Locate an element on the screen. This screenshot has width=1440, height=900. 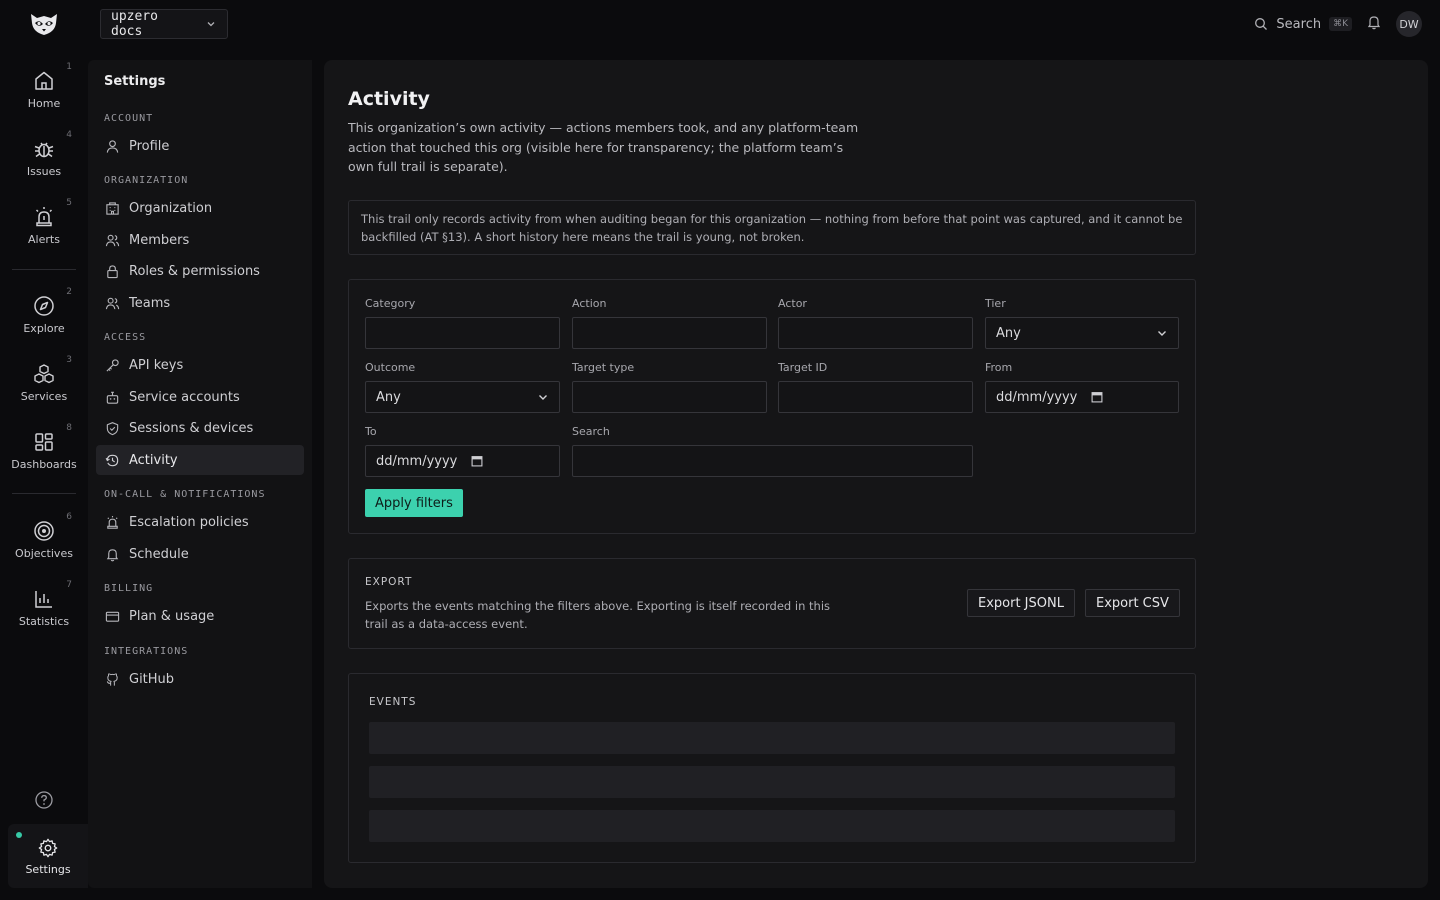
nav-item-label: Teams is located at coordinates (150, 303).